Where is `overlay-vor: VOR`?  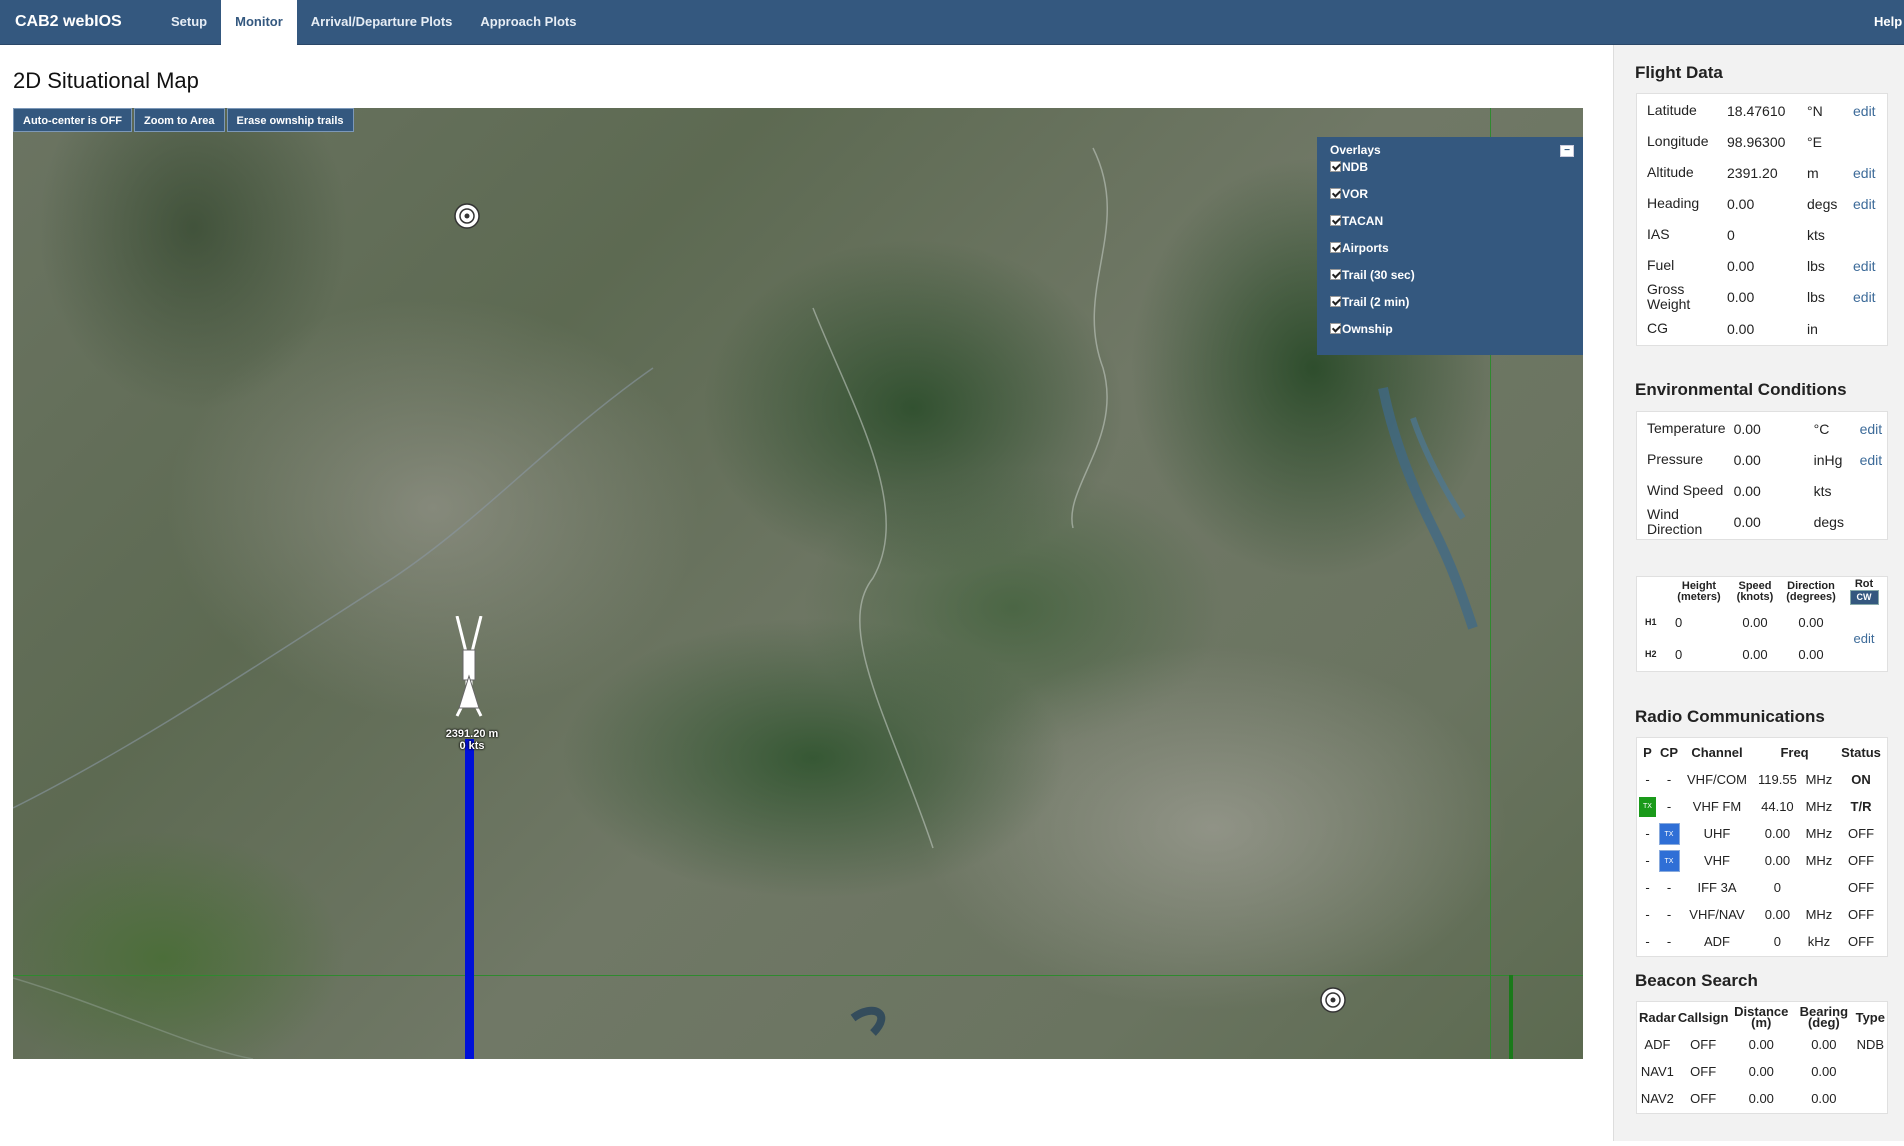 overlay-vor: VOR is located at coordinates (1450, 200).